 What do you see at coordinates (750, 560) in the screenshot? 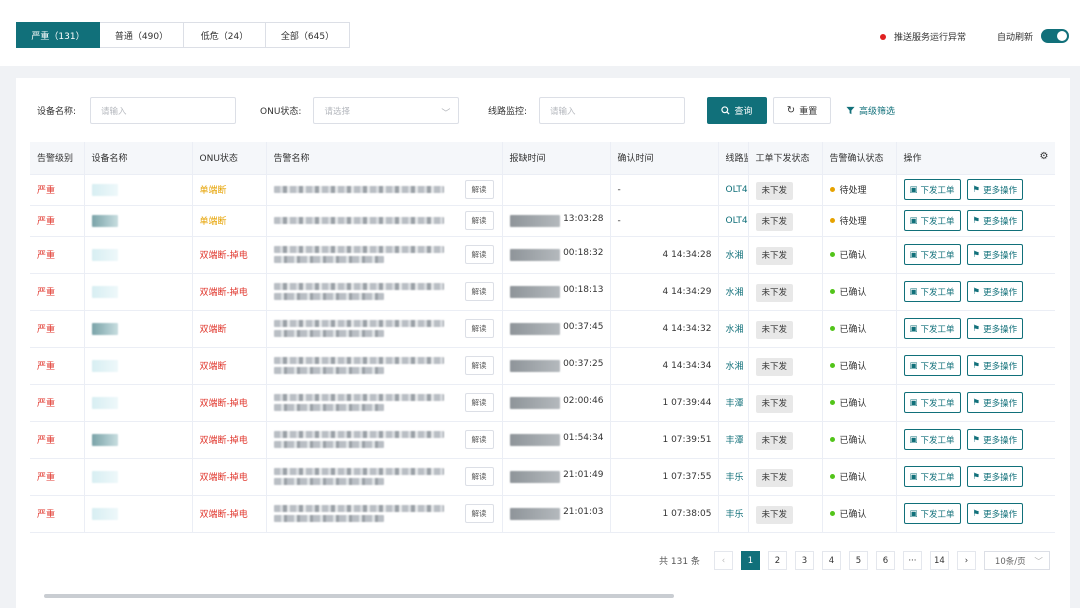
I see `page-1: 1` at bounding box center [750, 560].